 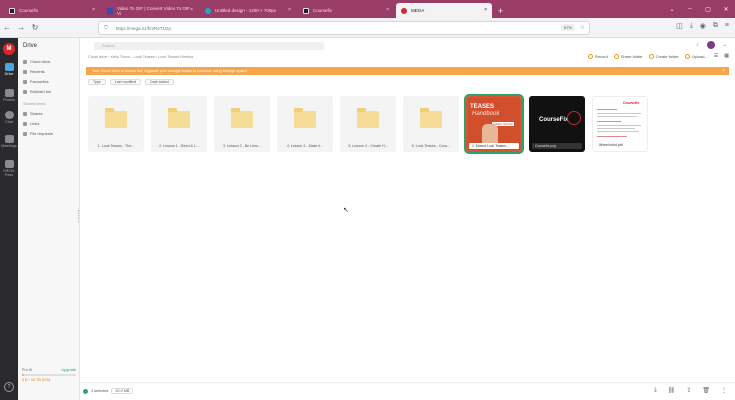 I want to click on filter-type: Type, so click(x=97, y=82).